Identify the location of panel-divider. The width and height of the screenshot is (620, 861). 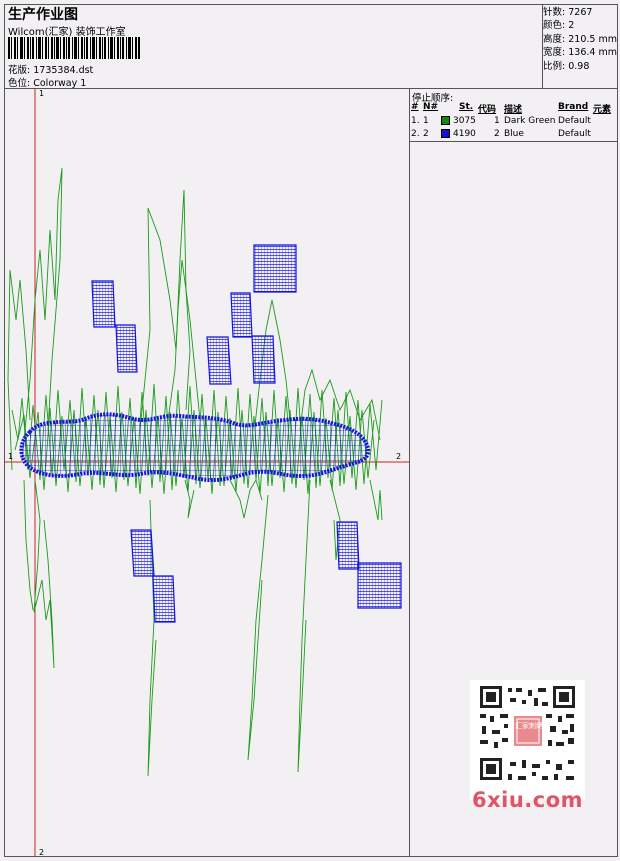
(409, 472).